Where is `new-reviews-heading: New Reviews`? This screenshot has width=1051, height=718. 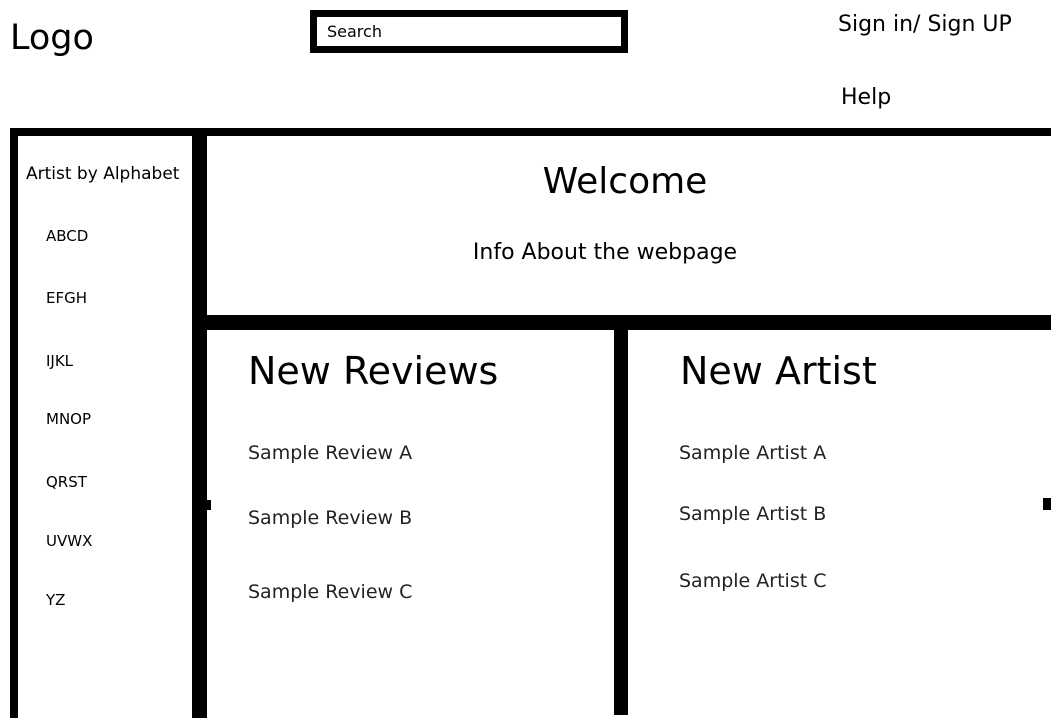 new-reviews-heading: New Reviews is located at coordinates (373, 371).